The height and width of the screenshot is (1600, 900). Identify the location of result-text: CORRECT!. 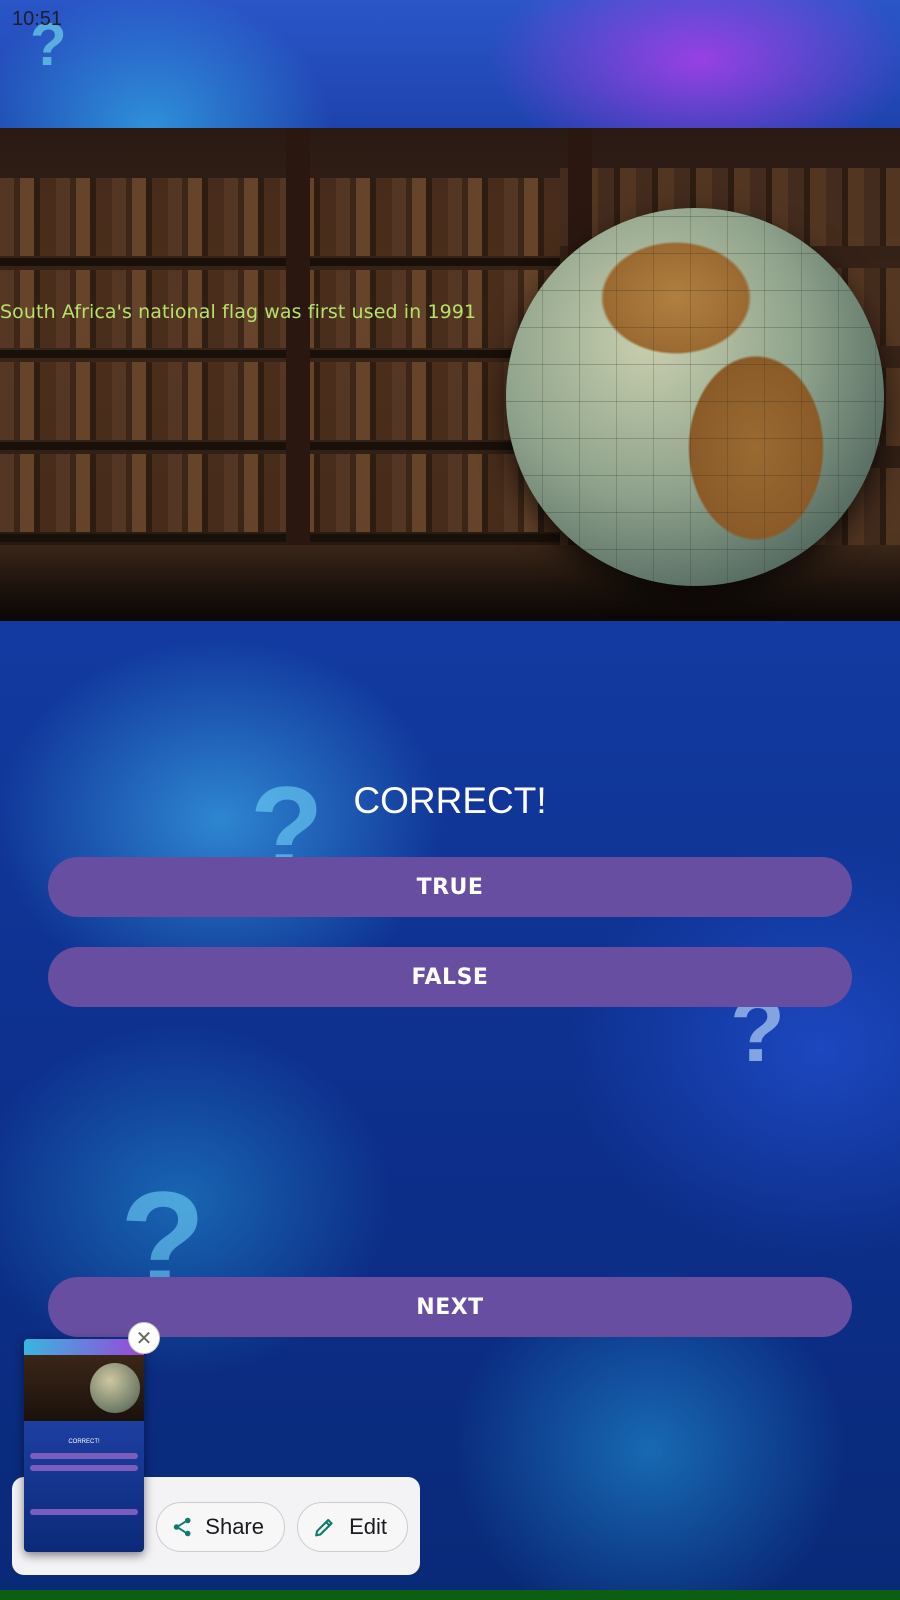
(450, 800).